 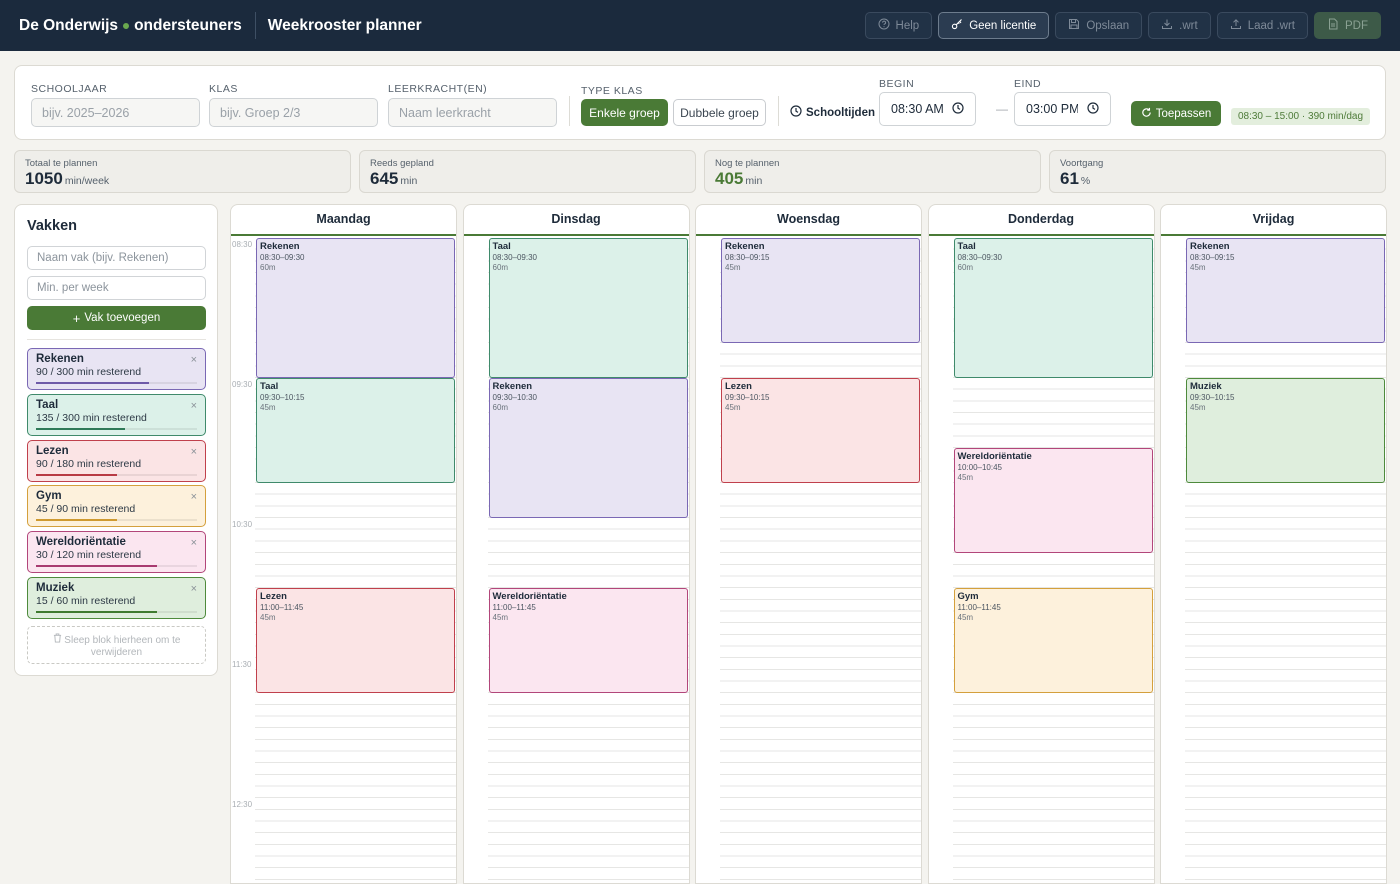 I want to click on sidebar-divider, so click(x=116, y=339).